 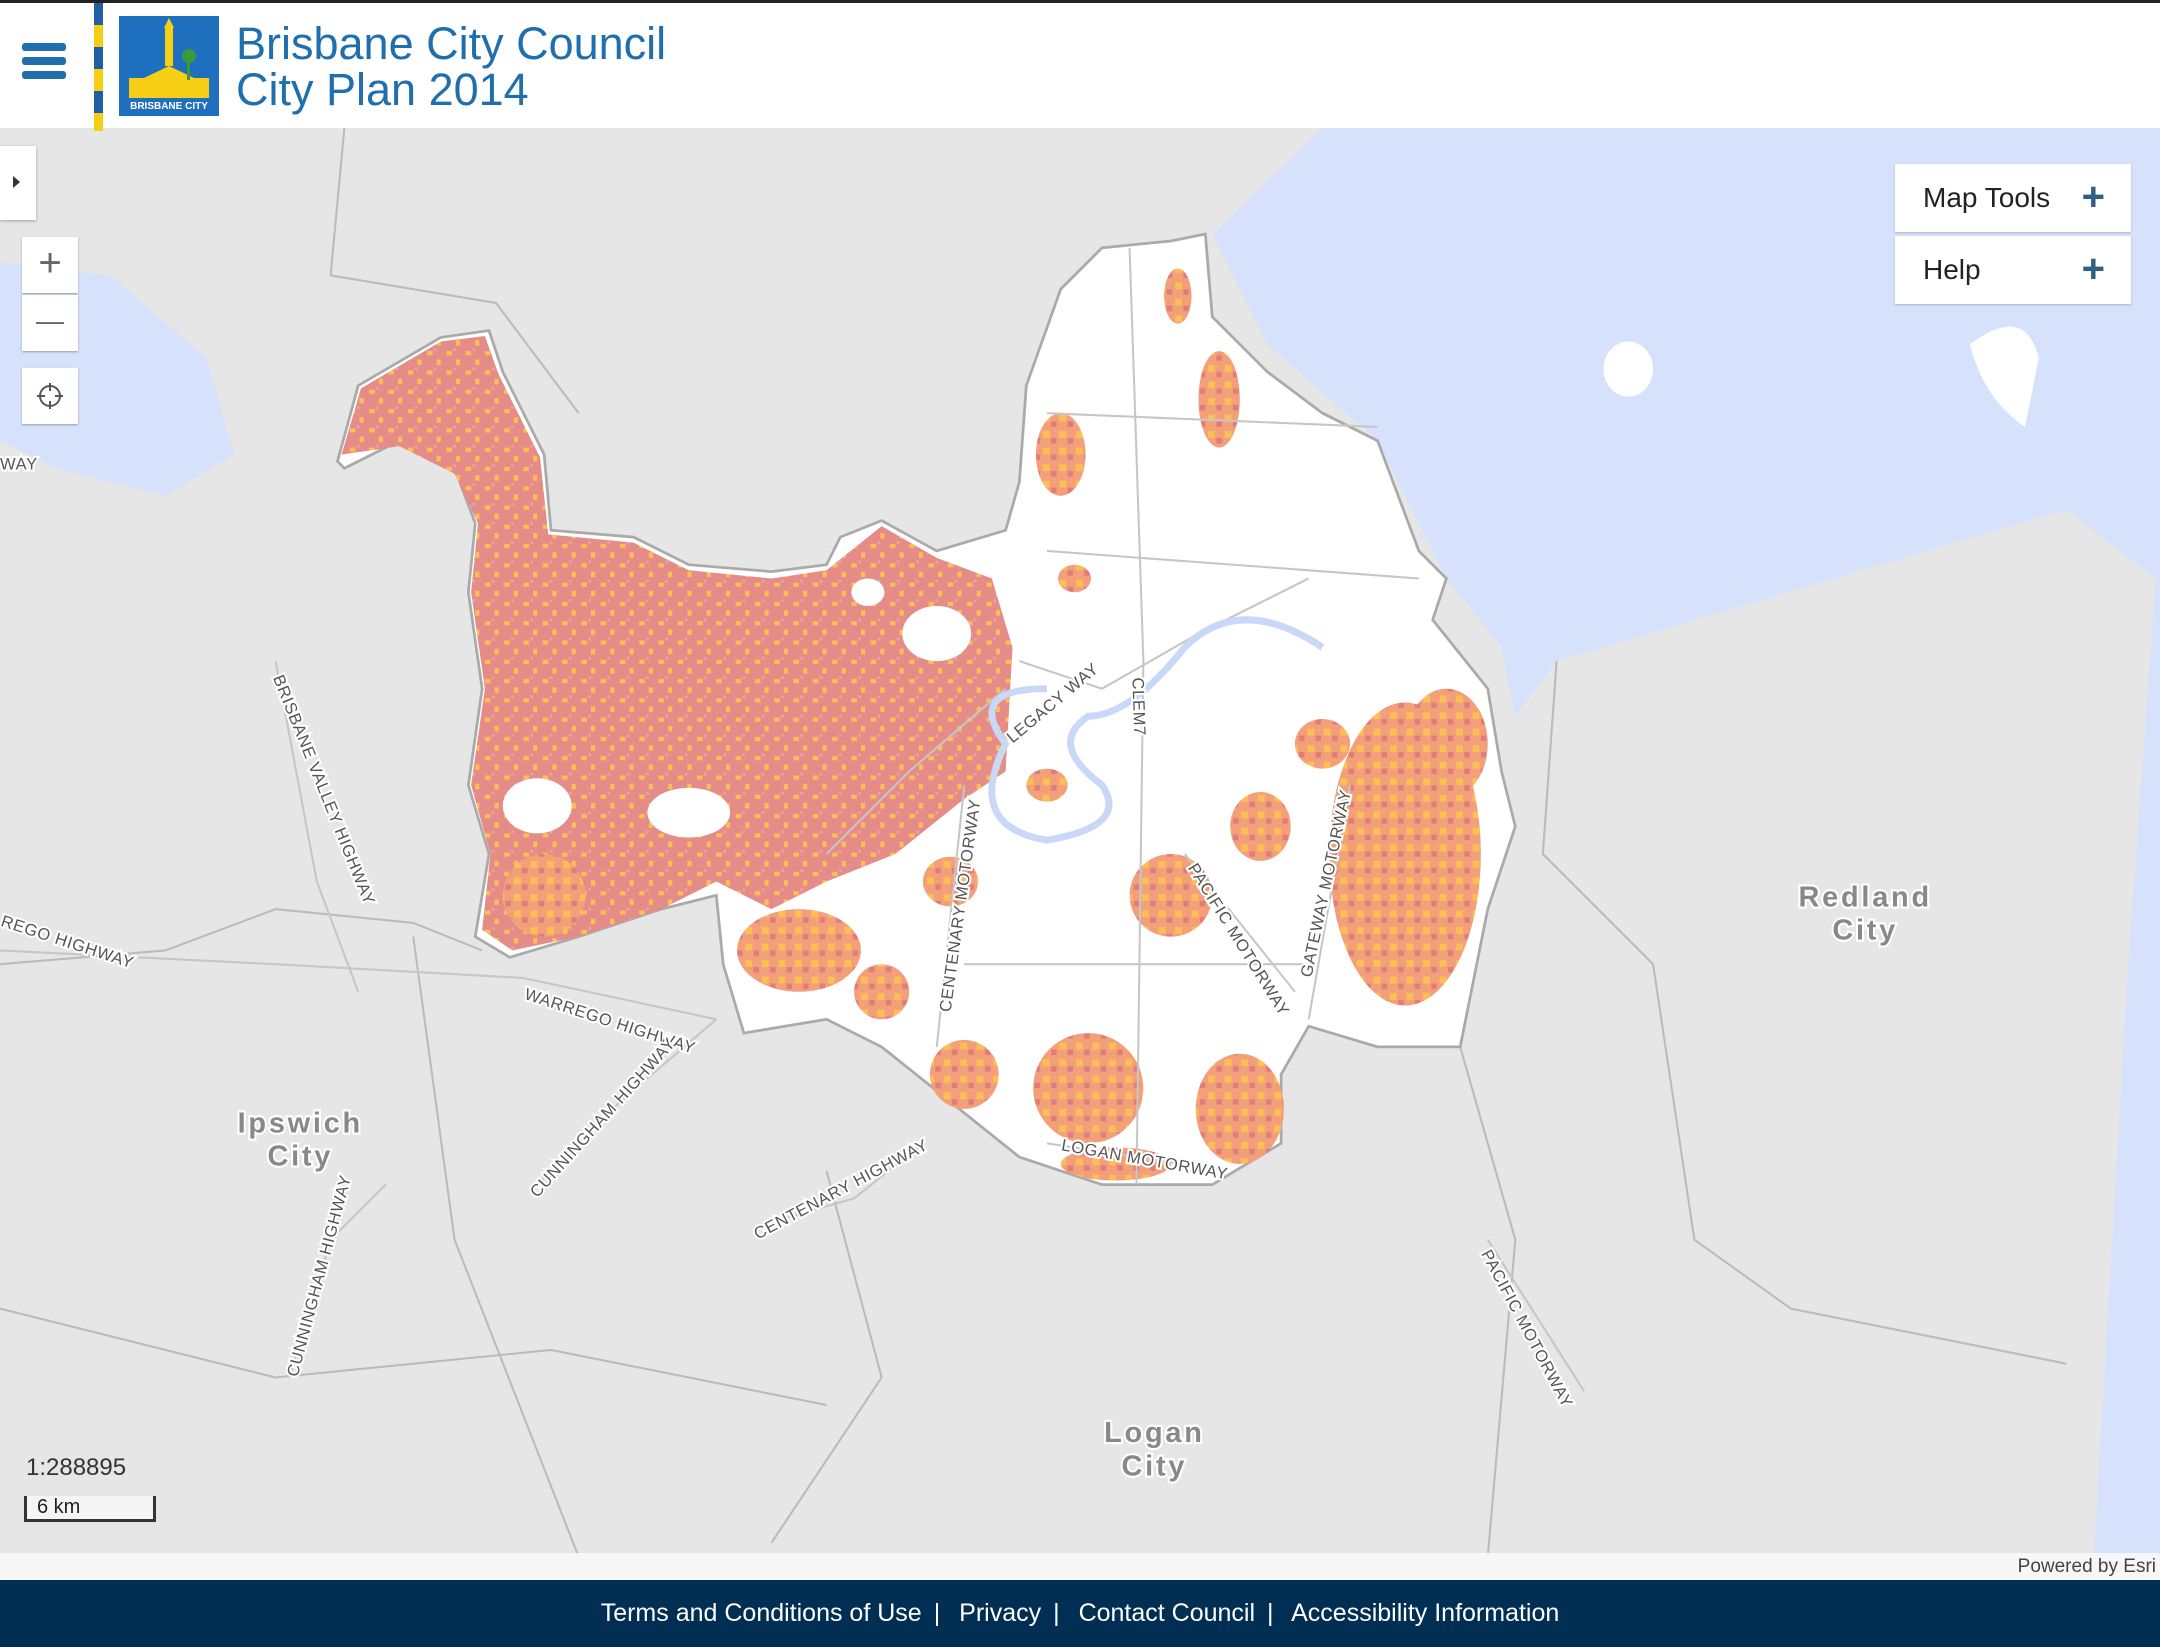 I want to click on brand-stripe, so click(x=98, y=67).